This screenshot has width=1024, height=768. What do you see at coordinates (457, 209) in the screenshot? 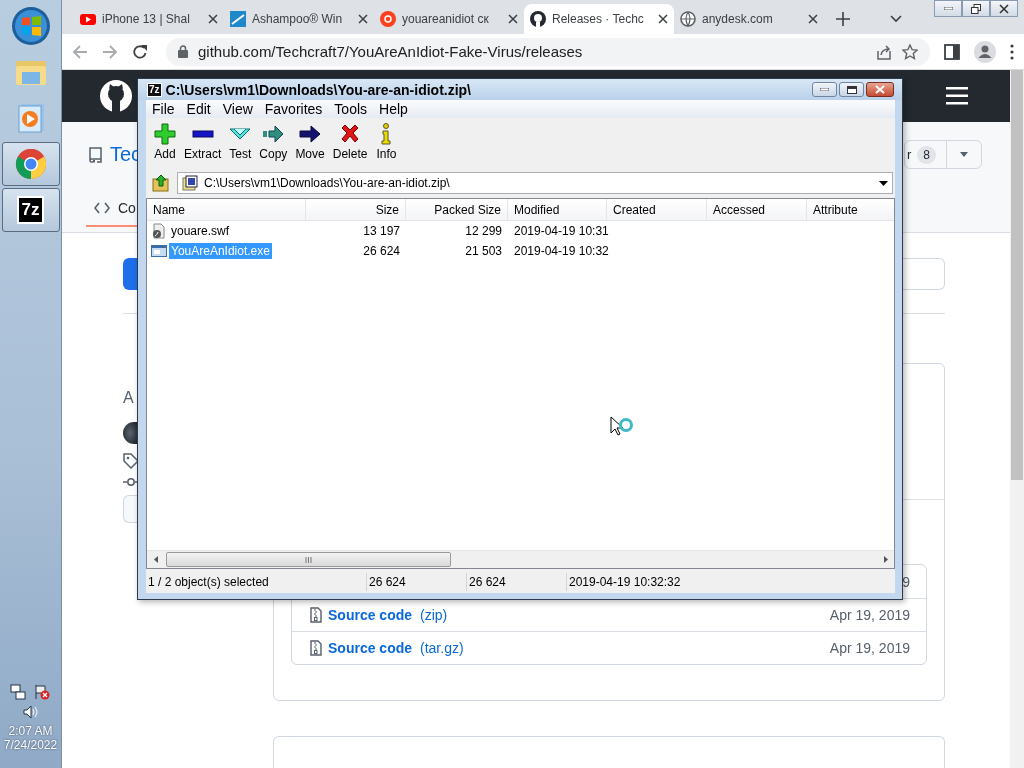
I see `column-header: Packed Size` at bounding box center [457, 209].